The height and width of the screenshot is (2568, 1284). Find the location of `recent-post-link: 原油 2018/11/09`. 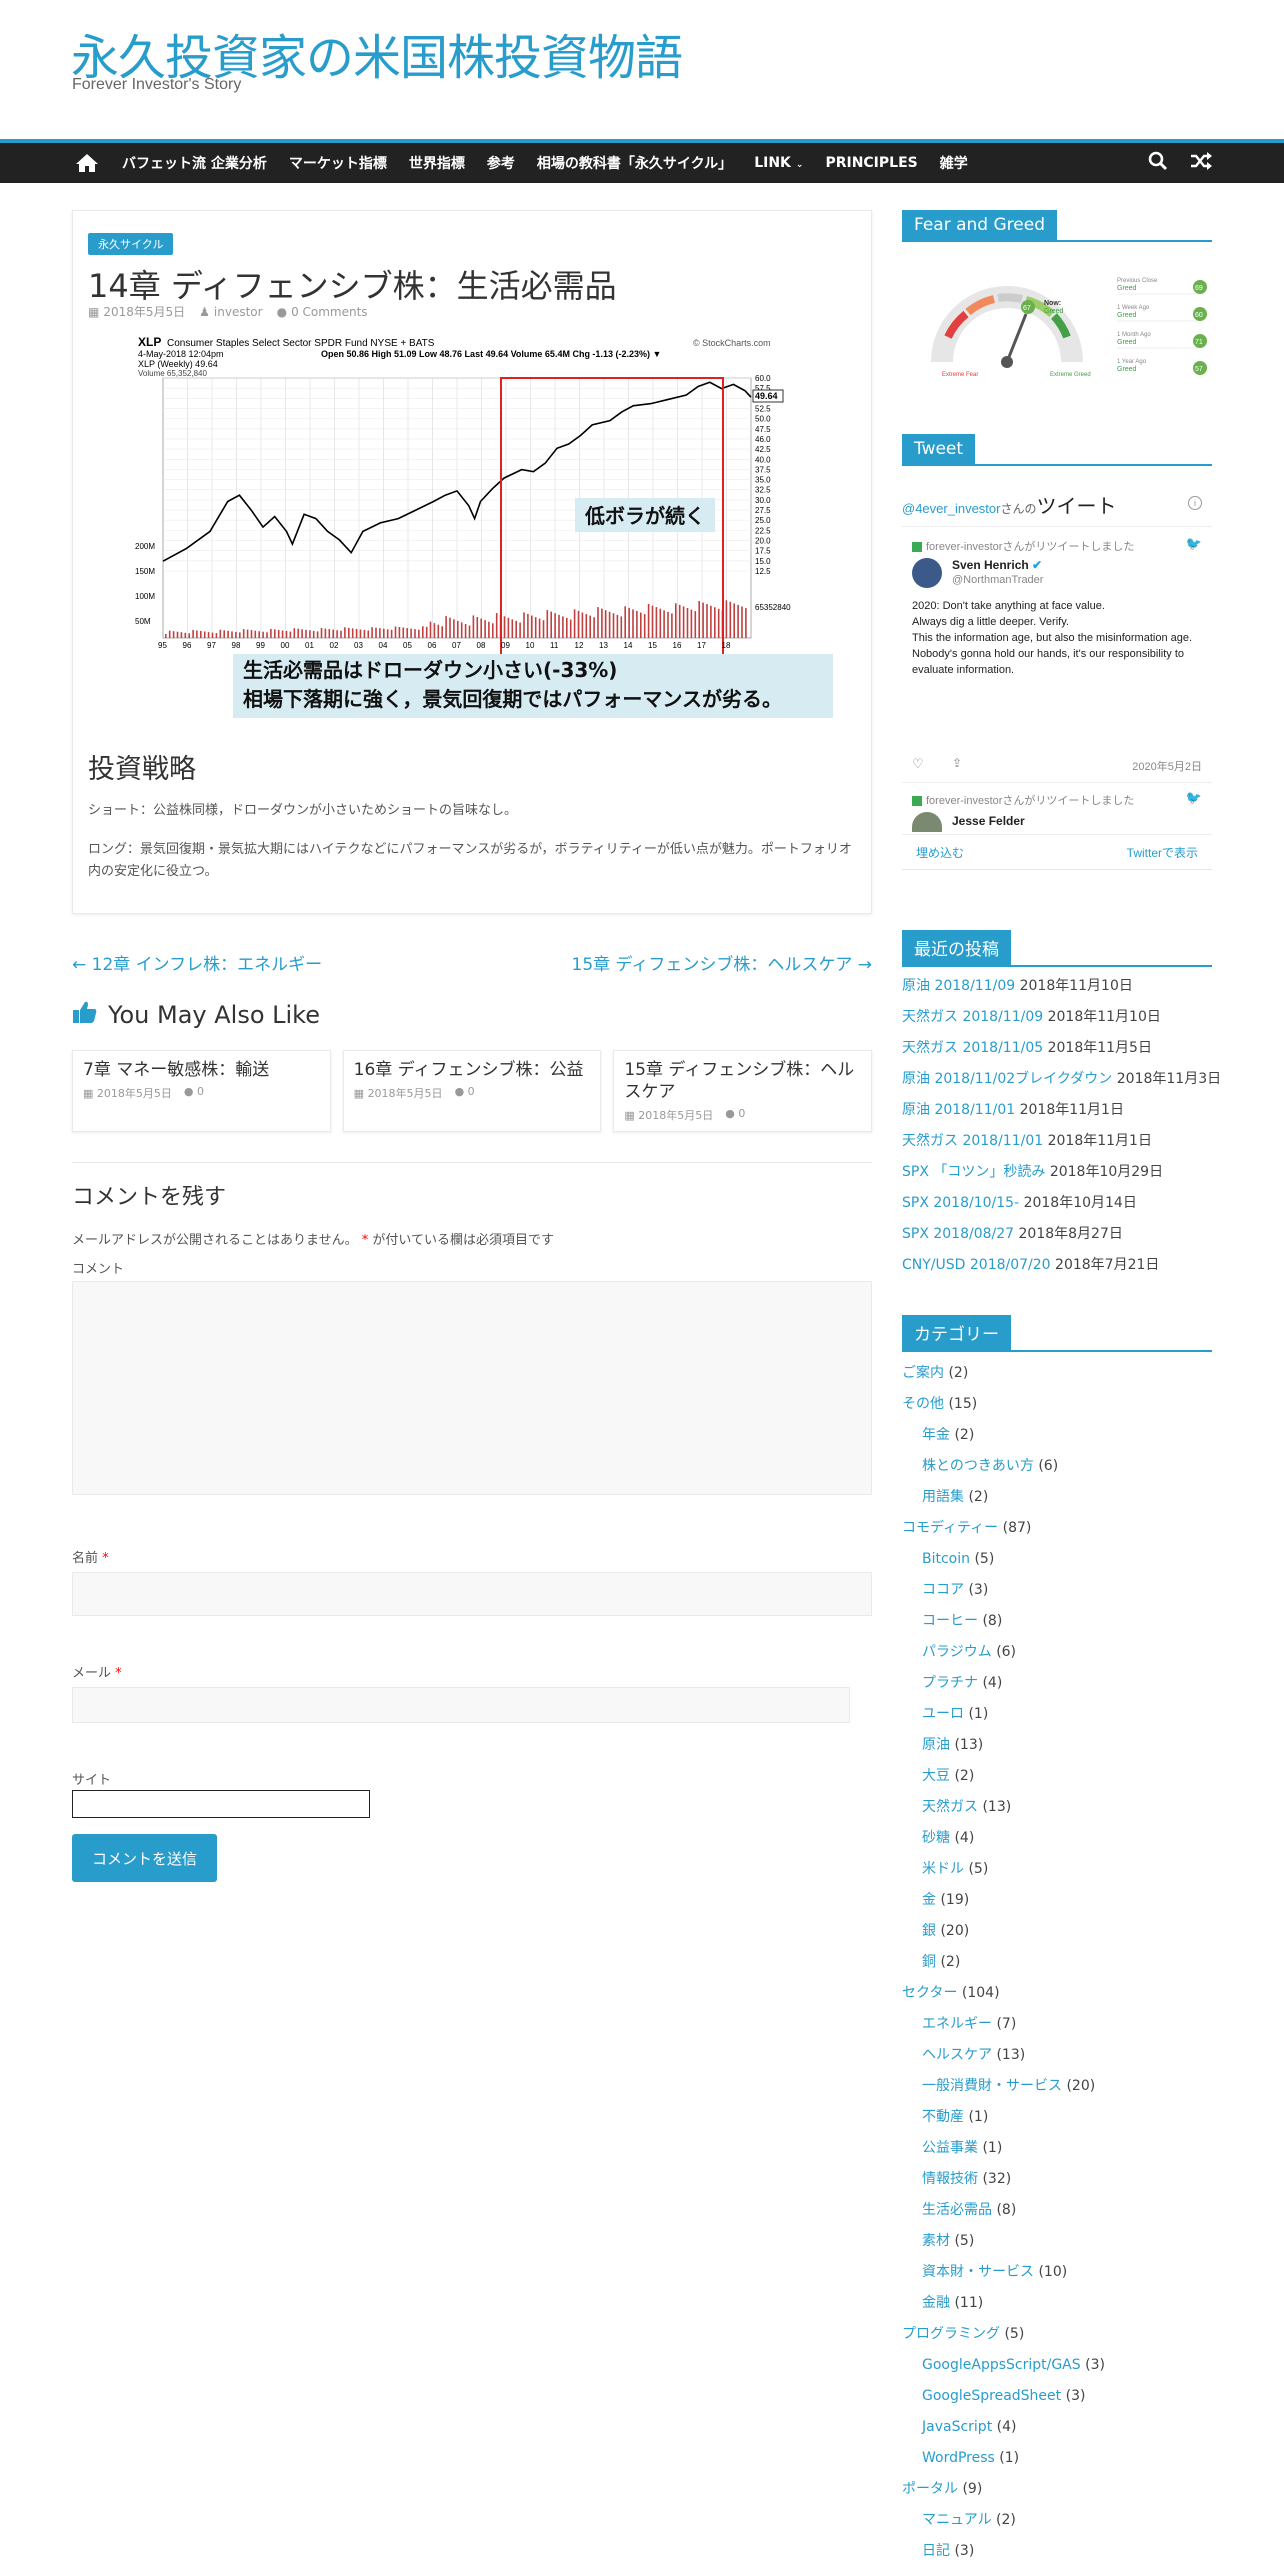

recent-post-link: 原油 2018/11/09 is located at coordinates (958, 986).